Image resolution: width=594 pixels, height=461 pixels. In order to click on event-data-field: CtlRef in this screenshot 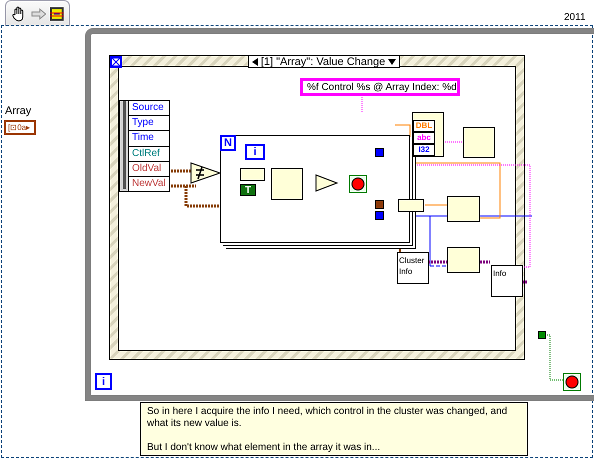, I will do `click(149, 154)`.